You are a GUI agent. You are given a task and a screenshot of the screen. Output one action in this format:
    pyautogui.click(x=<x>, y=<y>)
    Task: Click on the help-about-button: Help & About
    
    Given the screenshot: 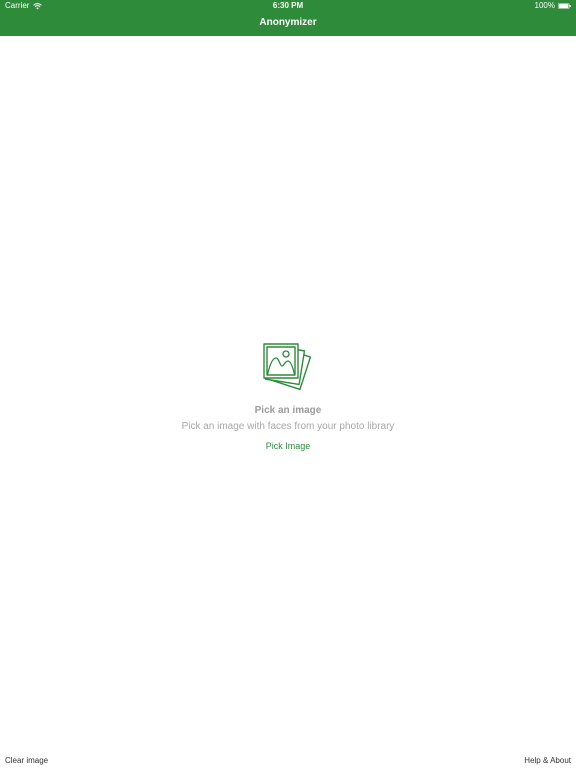 What is the action you would take?
    pyautogui.click(x=547, y=761)
    